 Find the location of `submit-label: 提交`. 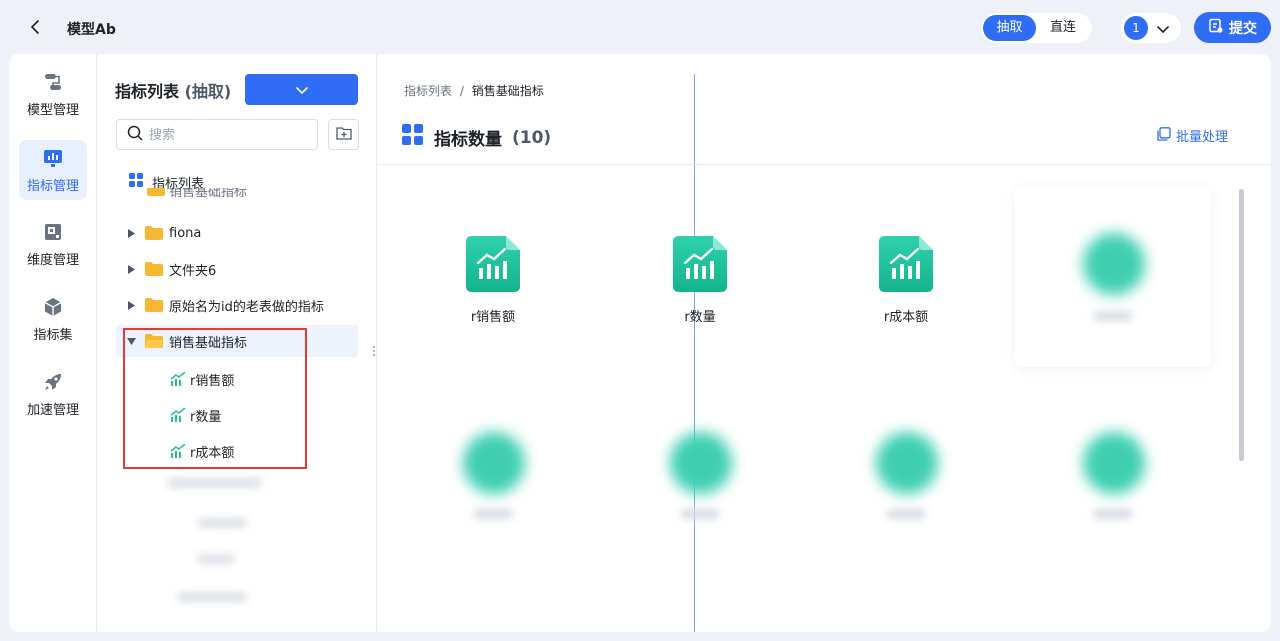

submit-label: 提交 is located at coordinates (1243, 28).